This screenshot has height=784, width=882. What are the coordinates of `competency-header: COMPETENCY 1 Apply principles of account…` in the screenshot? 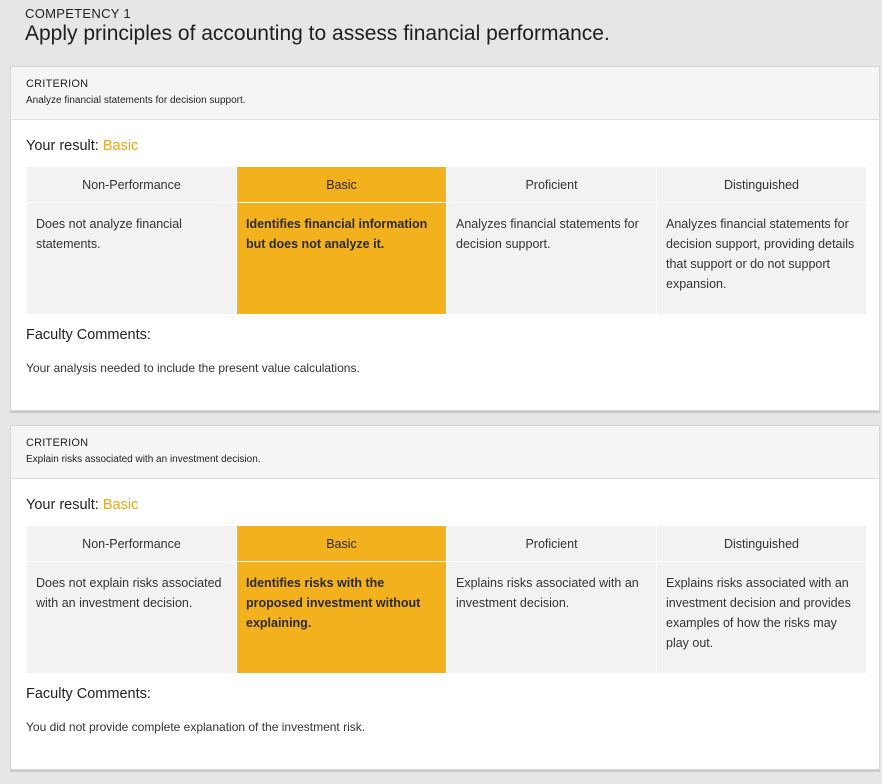 It's located at (317, 26).